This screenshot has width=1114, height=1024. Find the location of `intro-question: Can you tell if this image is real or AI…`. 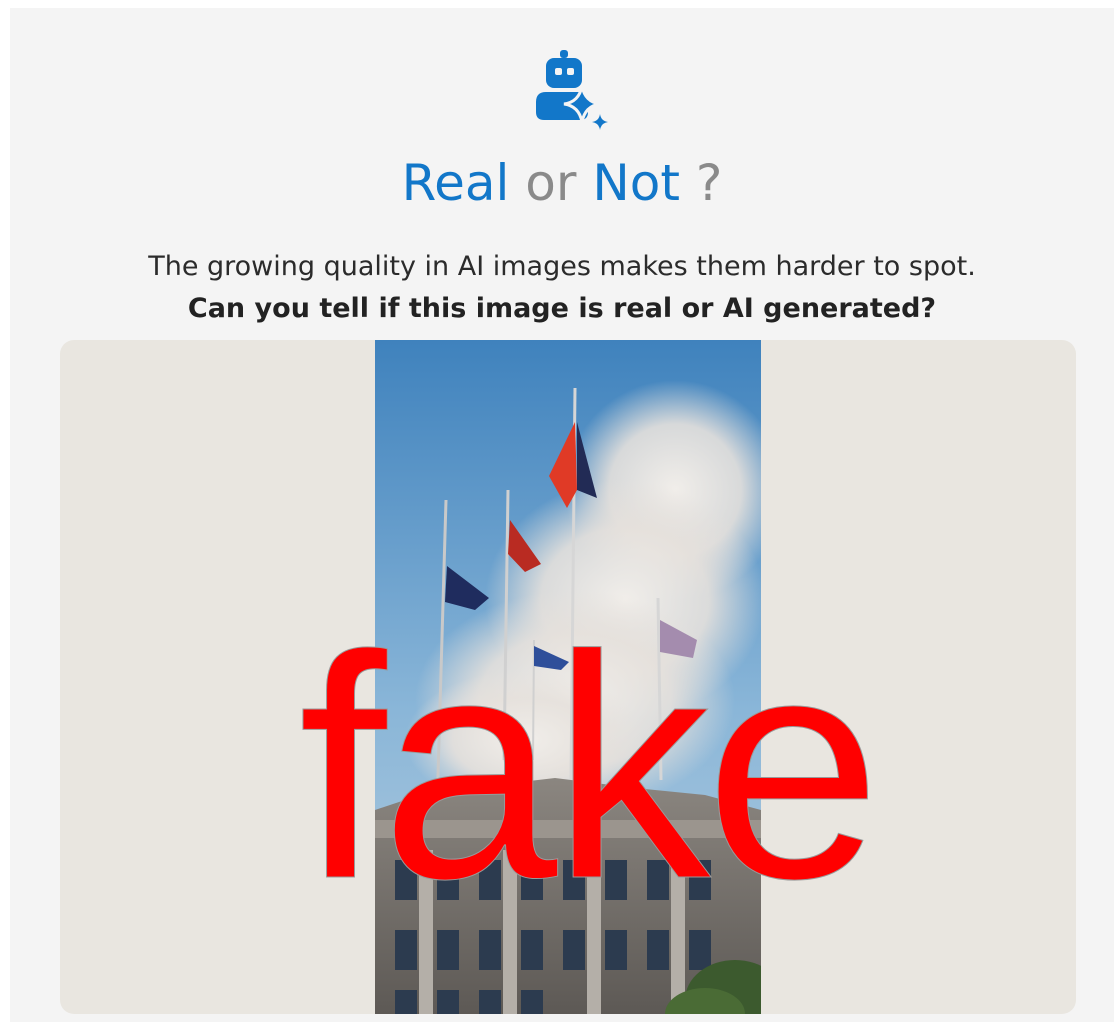

intro-question: Can you tell if this image is real or AI… is located at coordinates (562, 308).